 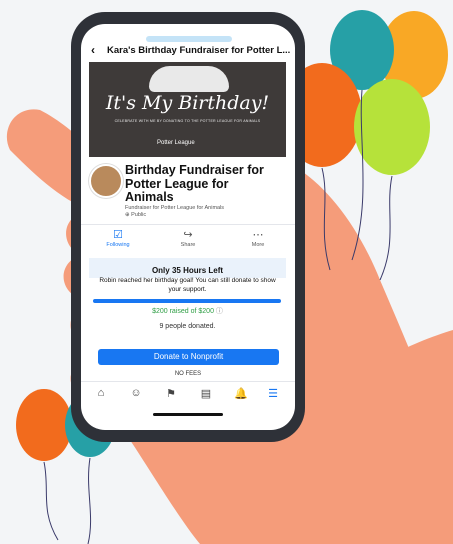 I want to click on more-button: ⋯ More, so click(x=258, y=238).